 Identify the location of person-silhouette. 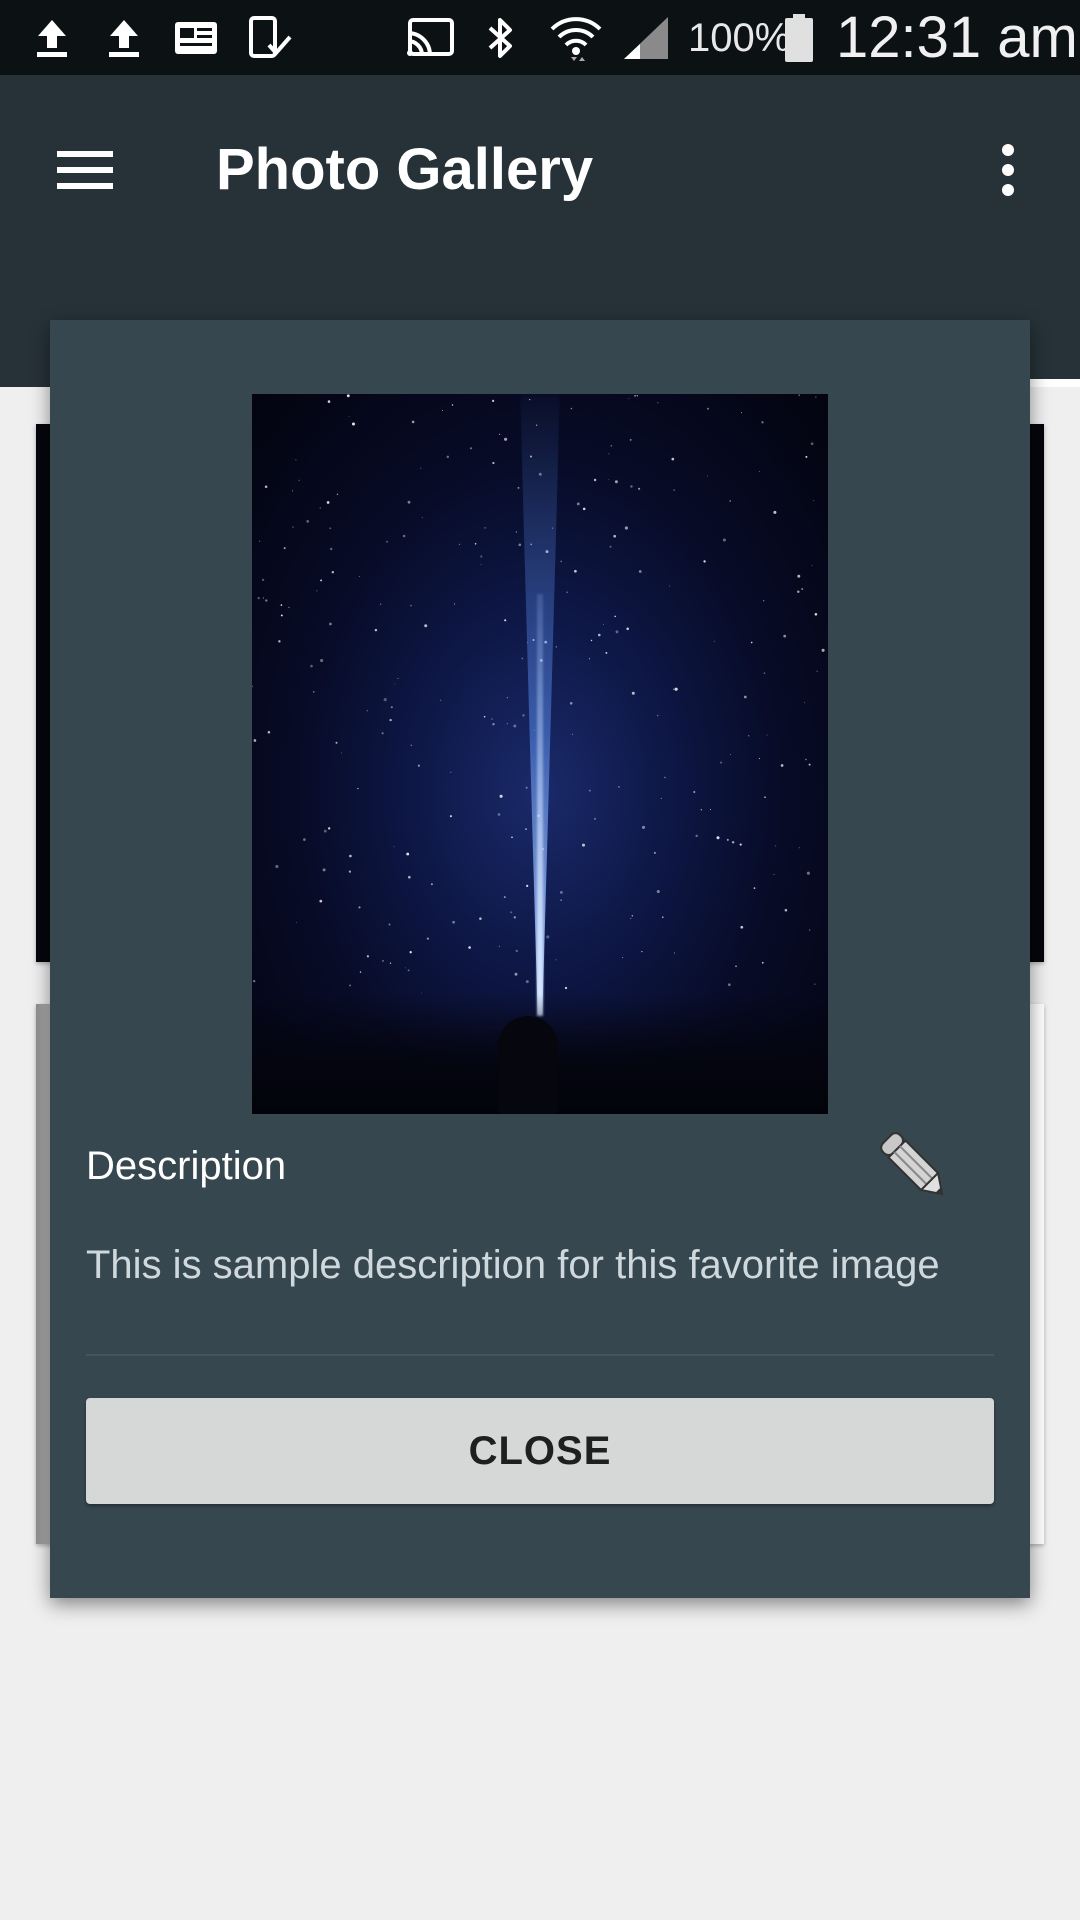
(528, 1065).